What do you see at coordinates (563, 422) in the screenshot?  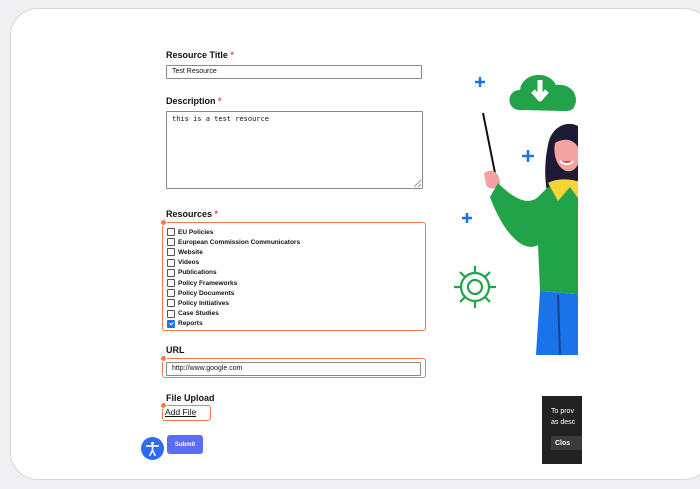 I see `cookie-text-line-2: as desc` at bounding box center [563, 422].